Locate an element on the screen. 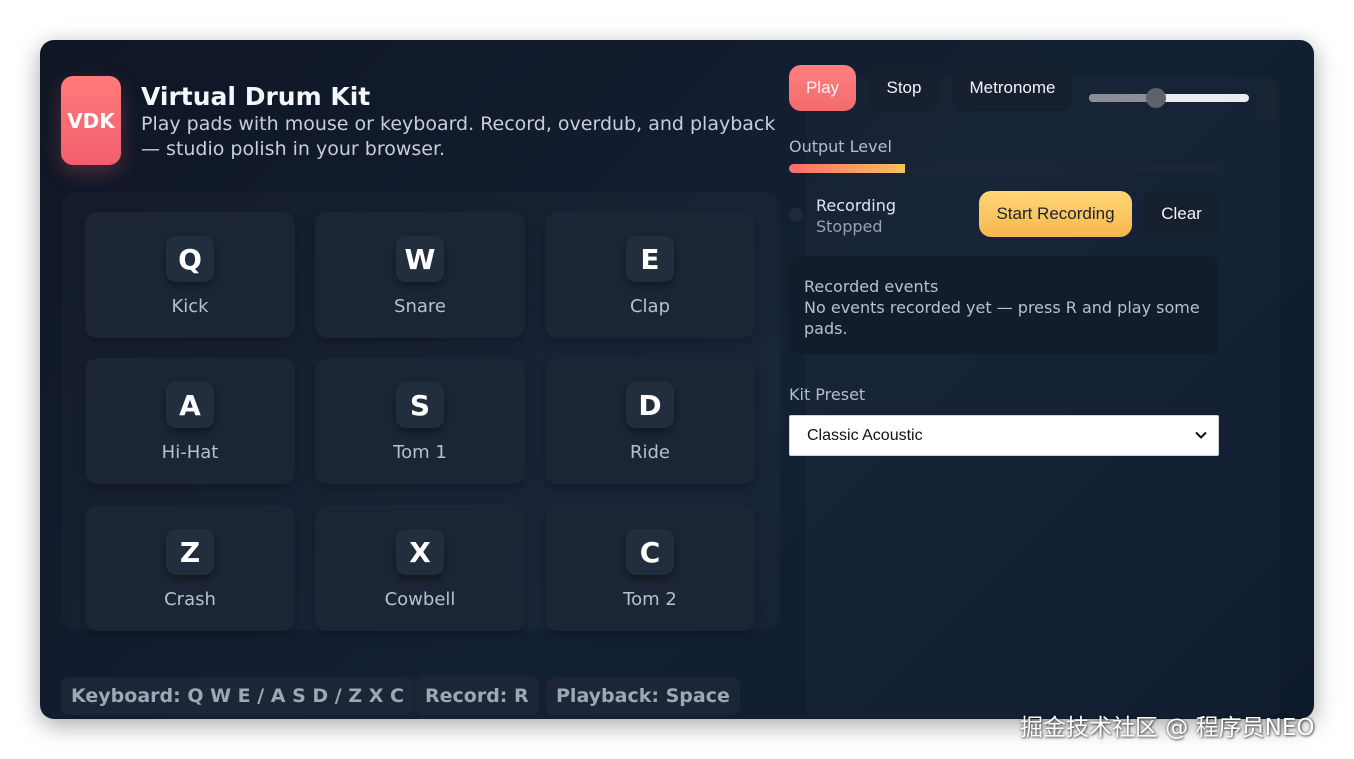 The image size is (1354, 759). pad-key: X is located at coordinates (420, 552).